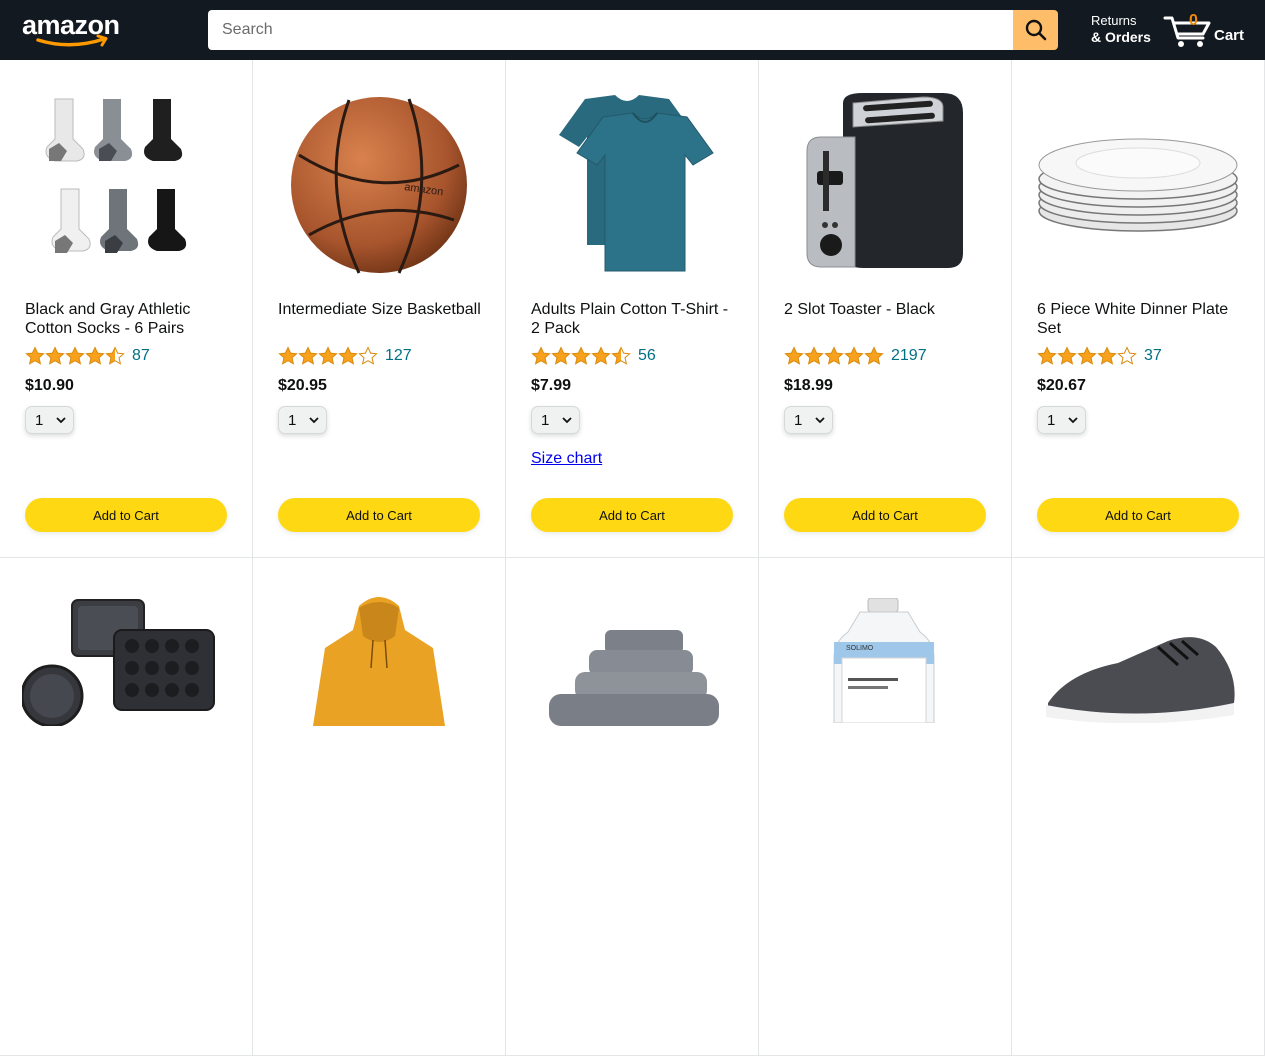  I want to click on rating-count-link: 2197, so click(909, 356).